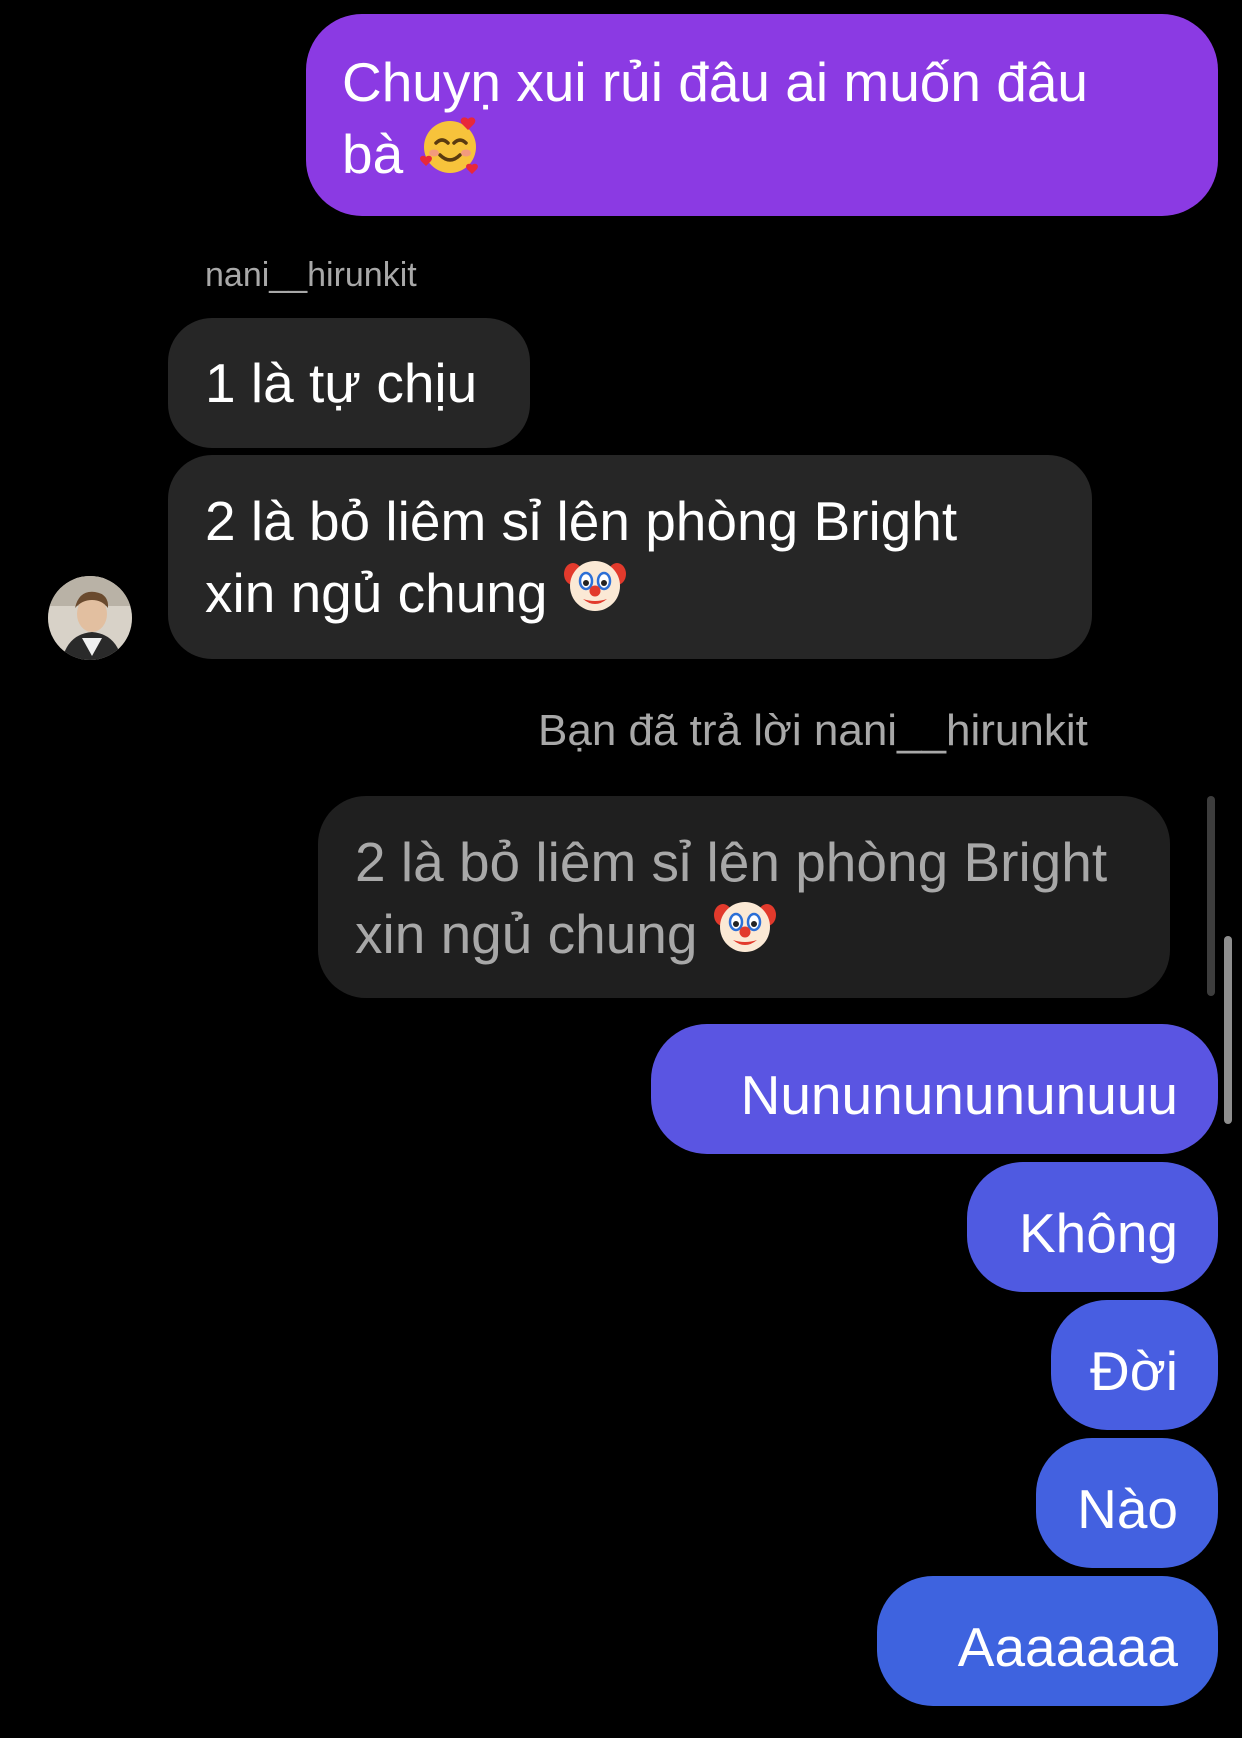 The image size is (1242, 1738). Describe the element at coordinates (1127, 1509) in the screenshot. I see `message-text: Nào` at that location.